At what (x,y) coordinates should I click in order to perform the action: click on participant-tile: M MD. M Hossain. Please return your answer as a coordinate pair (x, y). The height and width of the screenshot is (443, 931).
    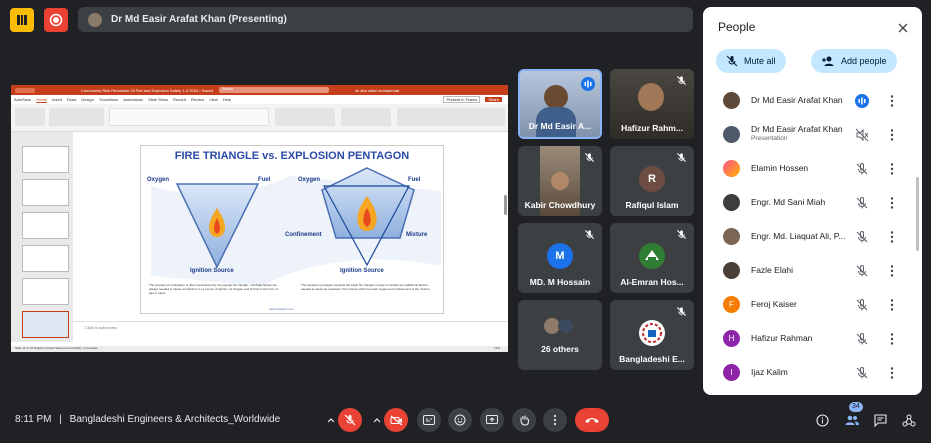
    Looking at the image, I should click on (560, 258).